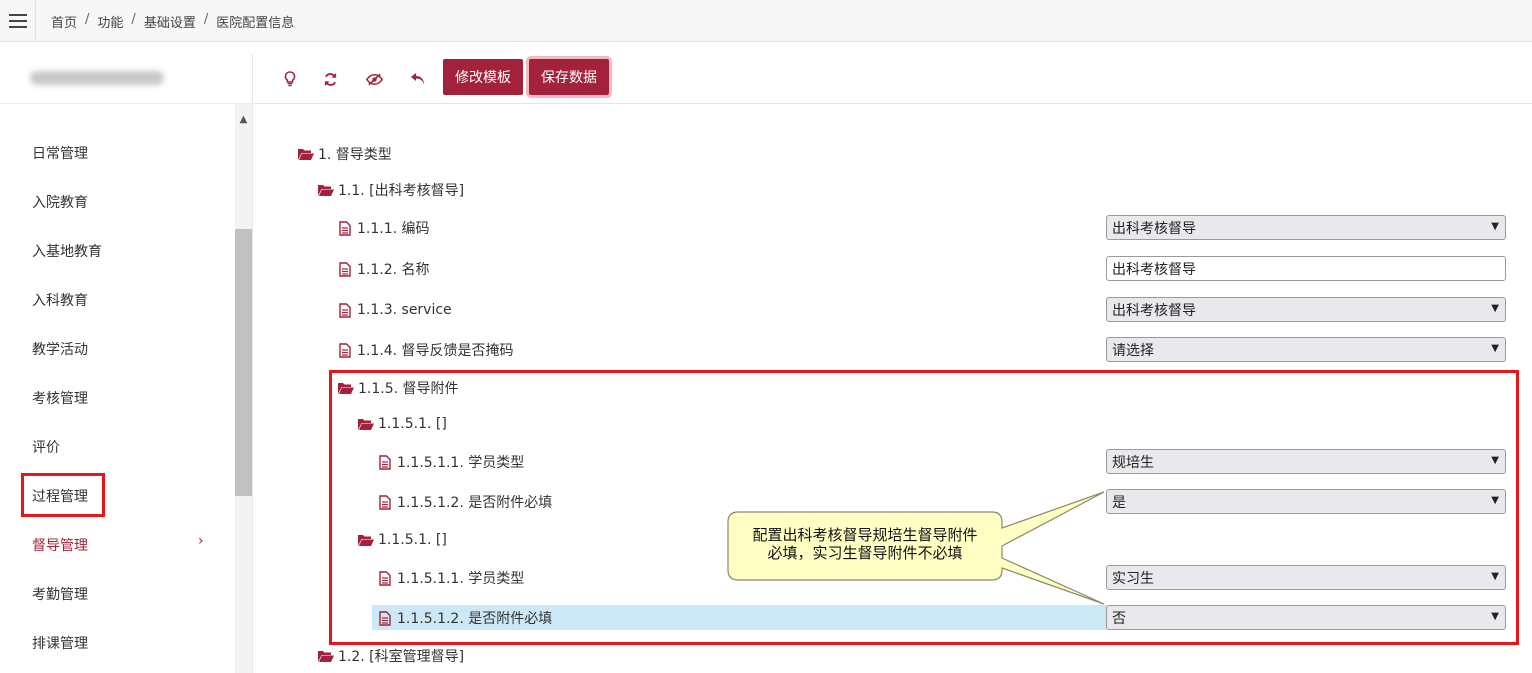  Describe the element at coordinates (117, 446) in the screenshot. I see `sidebar-item-evaluation: 评价` at that location.